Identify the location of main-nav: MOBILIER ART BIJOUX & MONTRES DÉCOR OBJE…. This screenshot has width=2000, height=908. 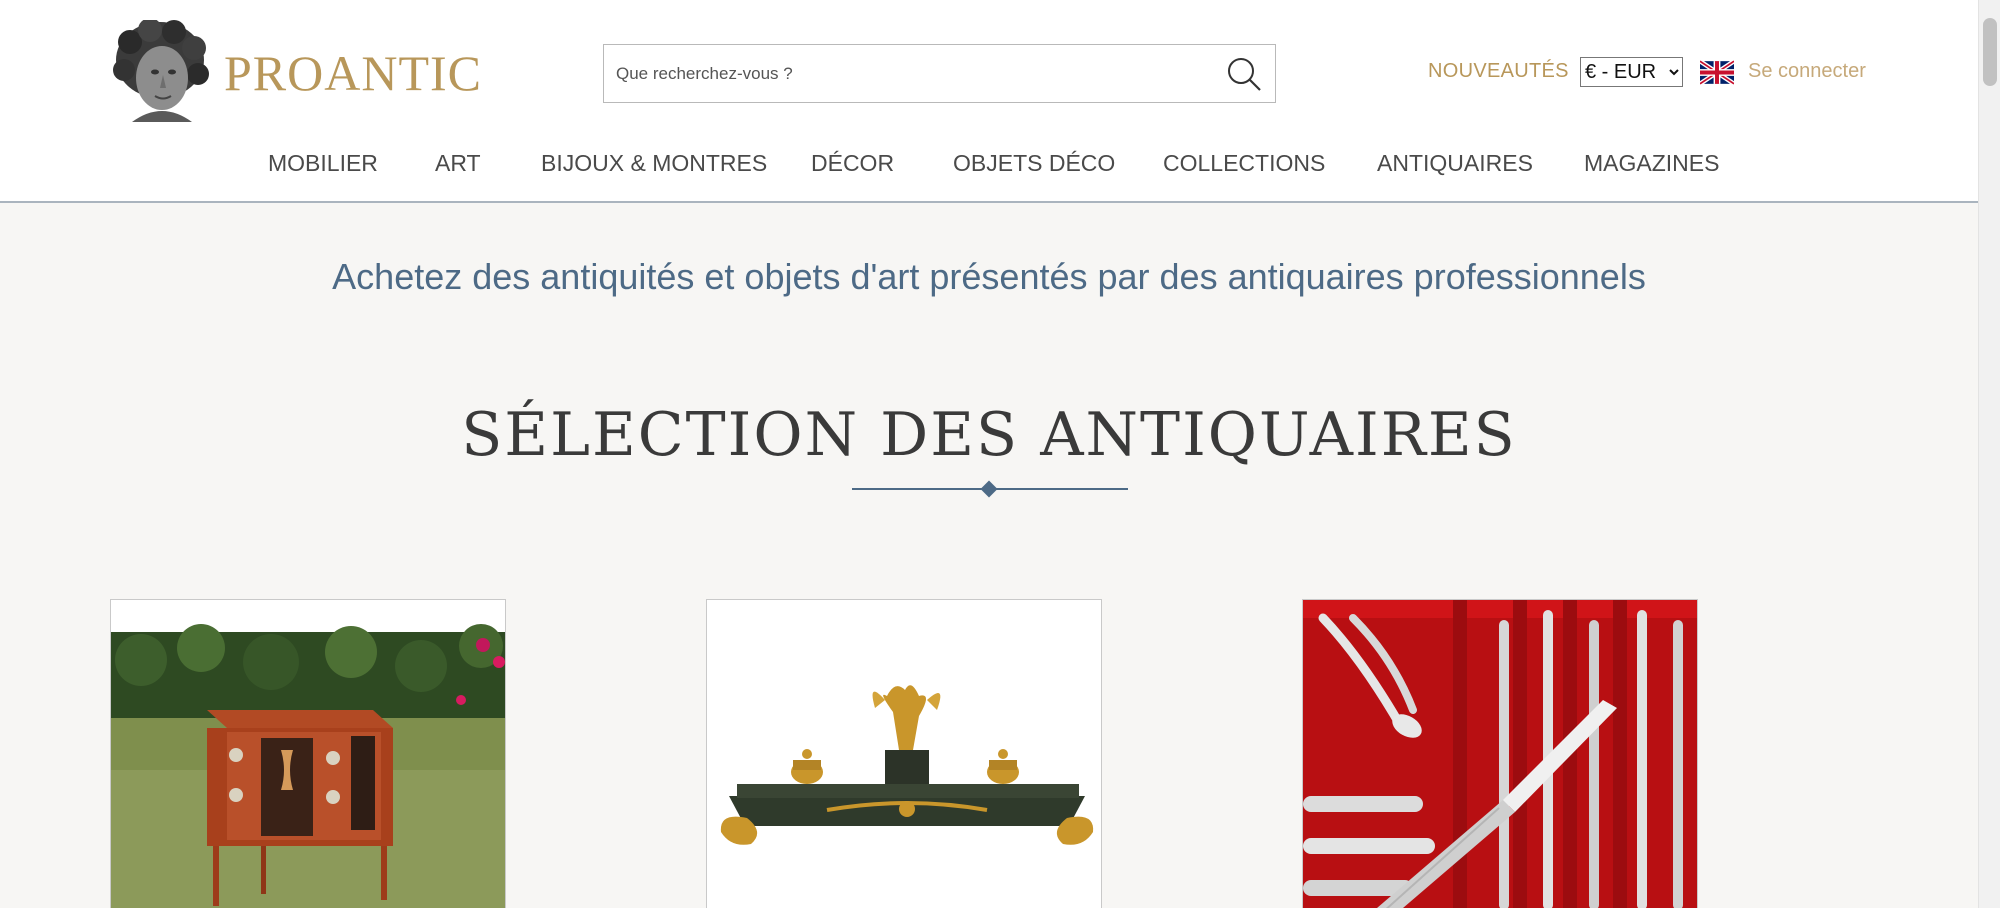
(989, 165).